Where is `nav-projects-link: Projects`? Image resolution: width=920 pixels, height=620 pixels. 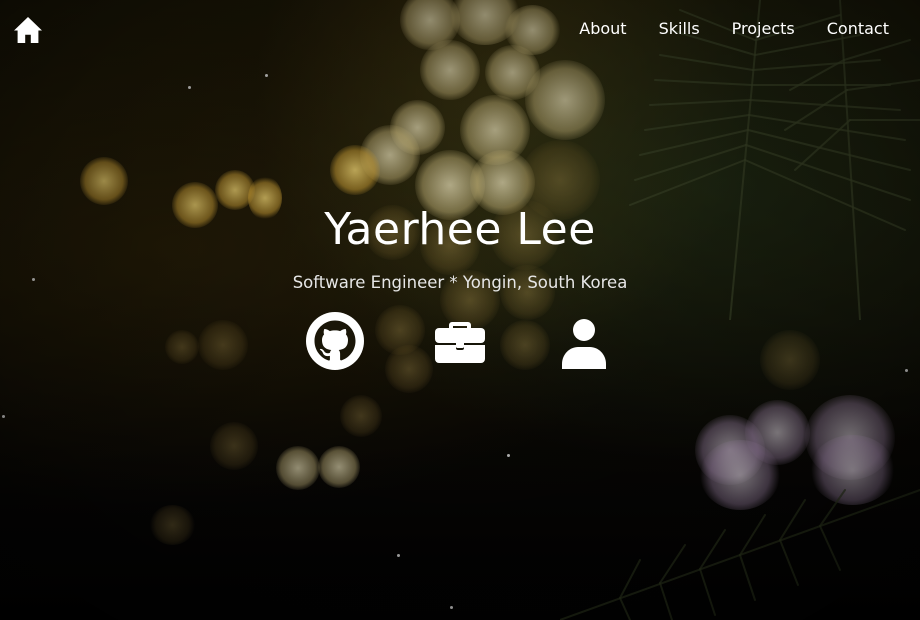 nav-projects-link: Projects is located at coordinates (763, 29).